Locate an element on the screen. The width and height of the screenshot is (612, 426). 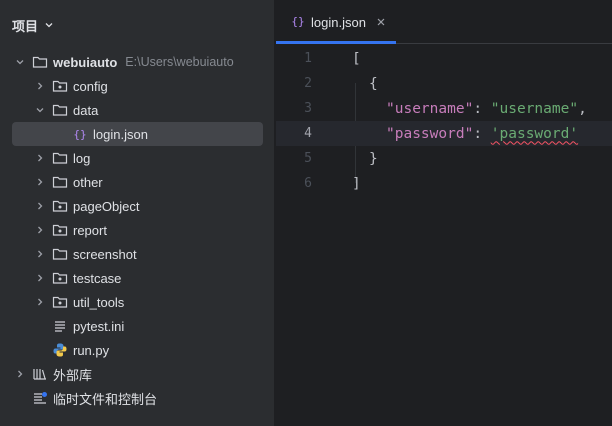
tree-item-run-py: run.py is located at coordinates (137, 350).